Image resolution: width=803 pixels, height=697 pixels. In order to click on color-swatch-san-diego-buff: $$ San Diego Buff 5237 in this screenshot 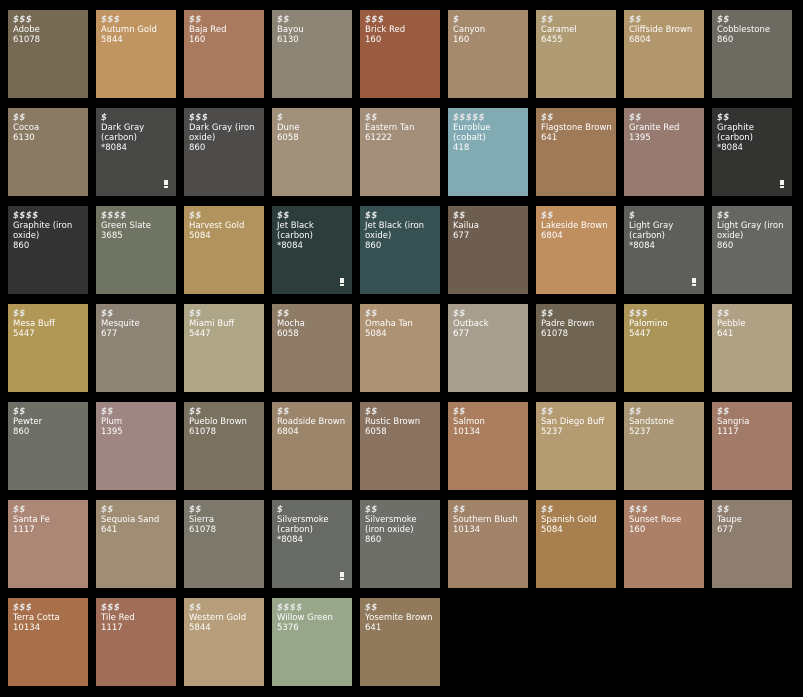, I will do `click(576, 446)`.